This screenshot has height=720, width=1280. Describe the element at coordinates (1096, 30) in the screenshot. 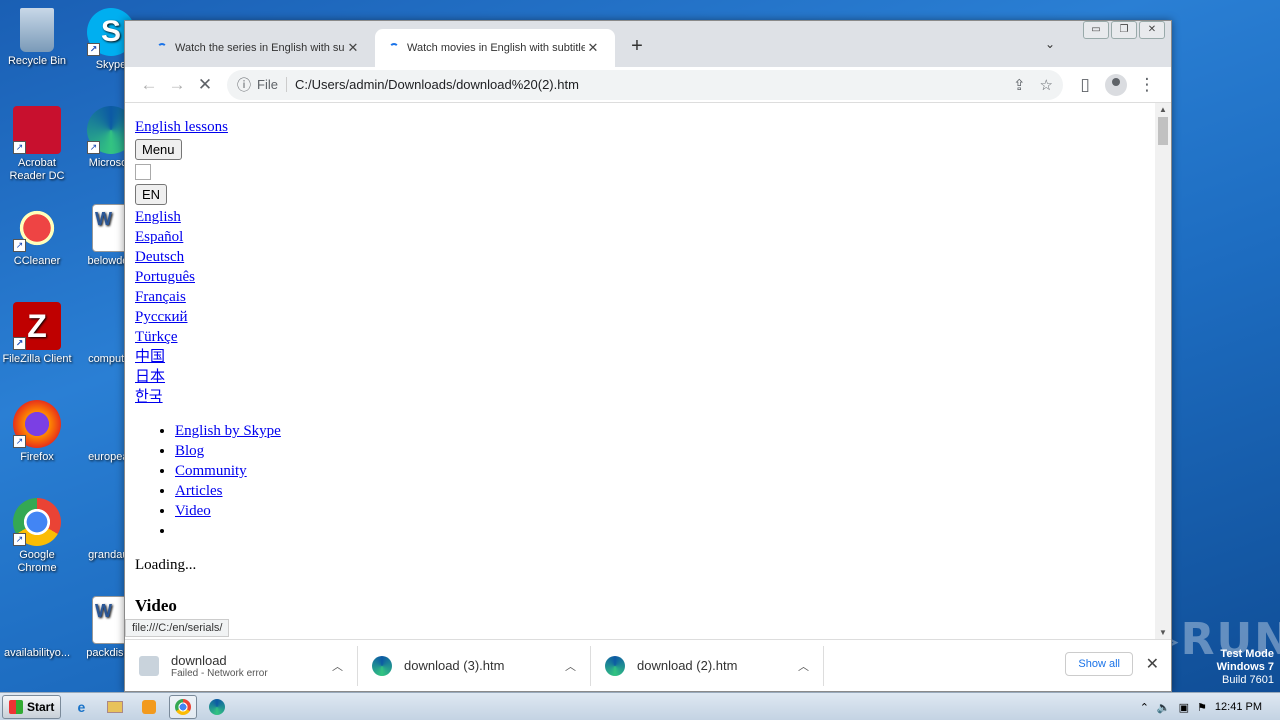

I see `minimize-button: ▭` at that location.